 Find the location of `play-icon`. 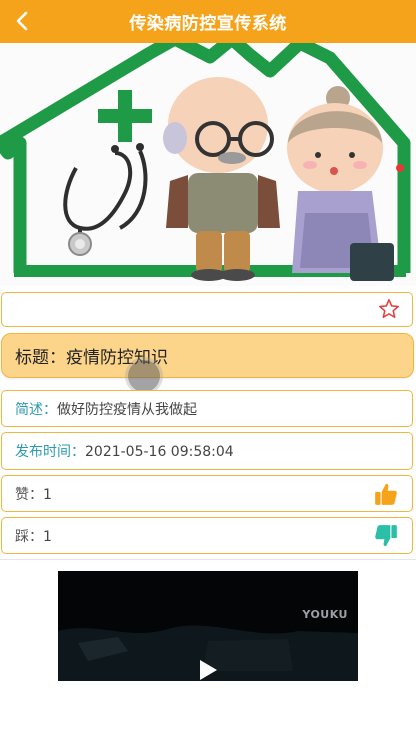

play-icon is located at coordinates (208, 670).